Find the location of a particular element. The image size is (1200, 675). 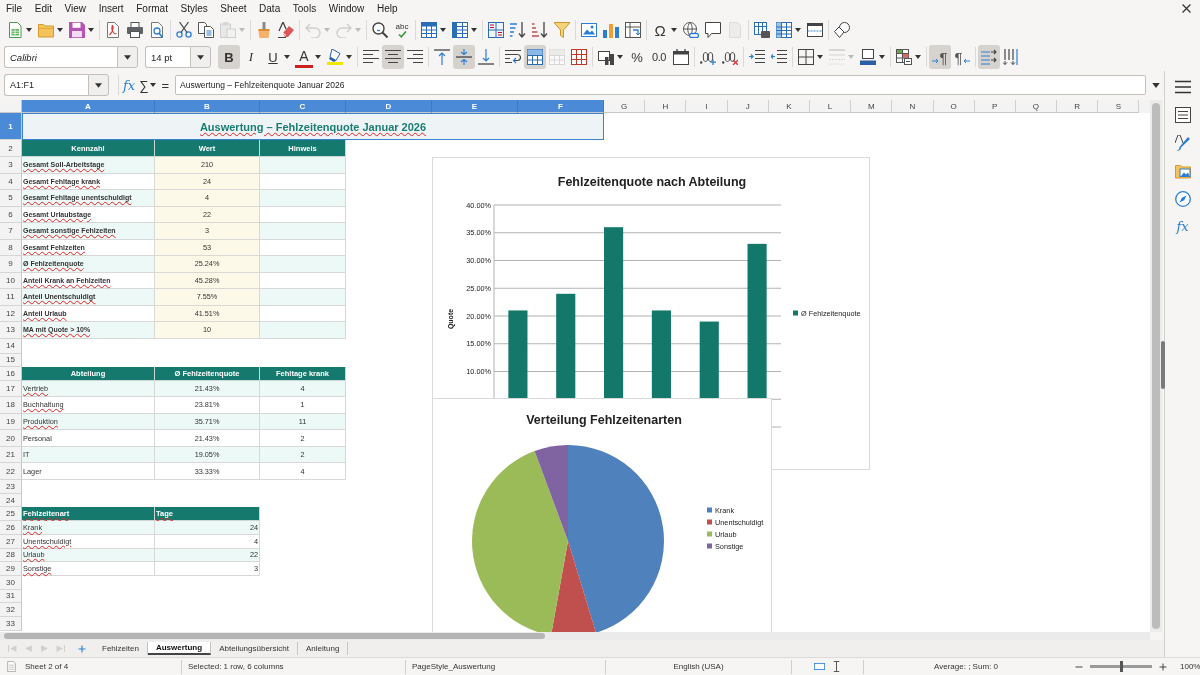

special-character-button: Ω is located at coordinates (660, 30).